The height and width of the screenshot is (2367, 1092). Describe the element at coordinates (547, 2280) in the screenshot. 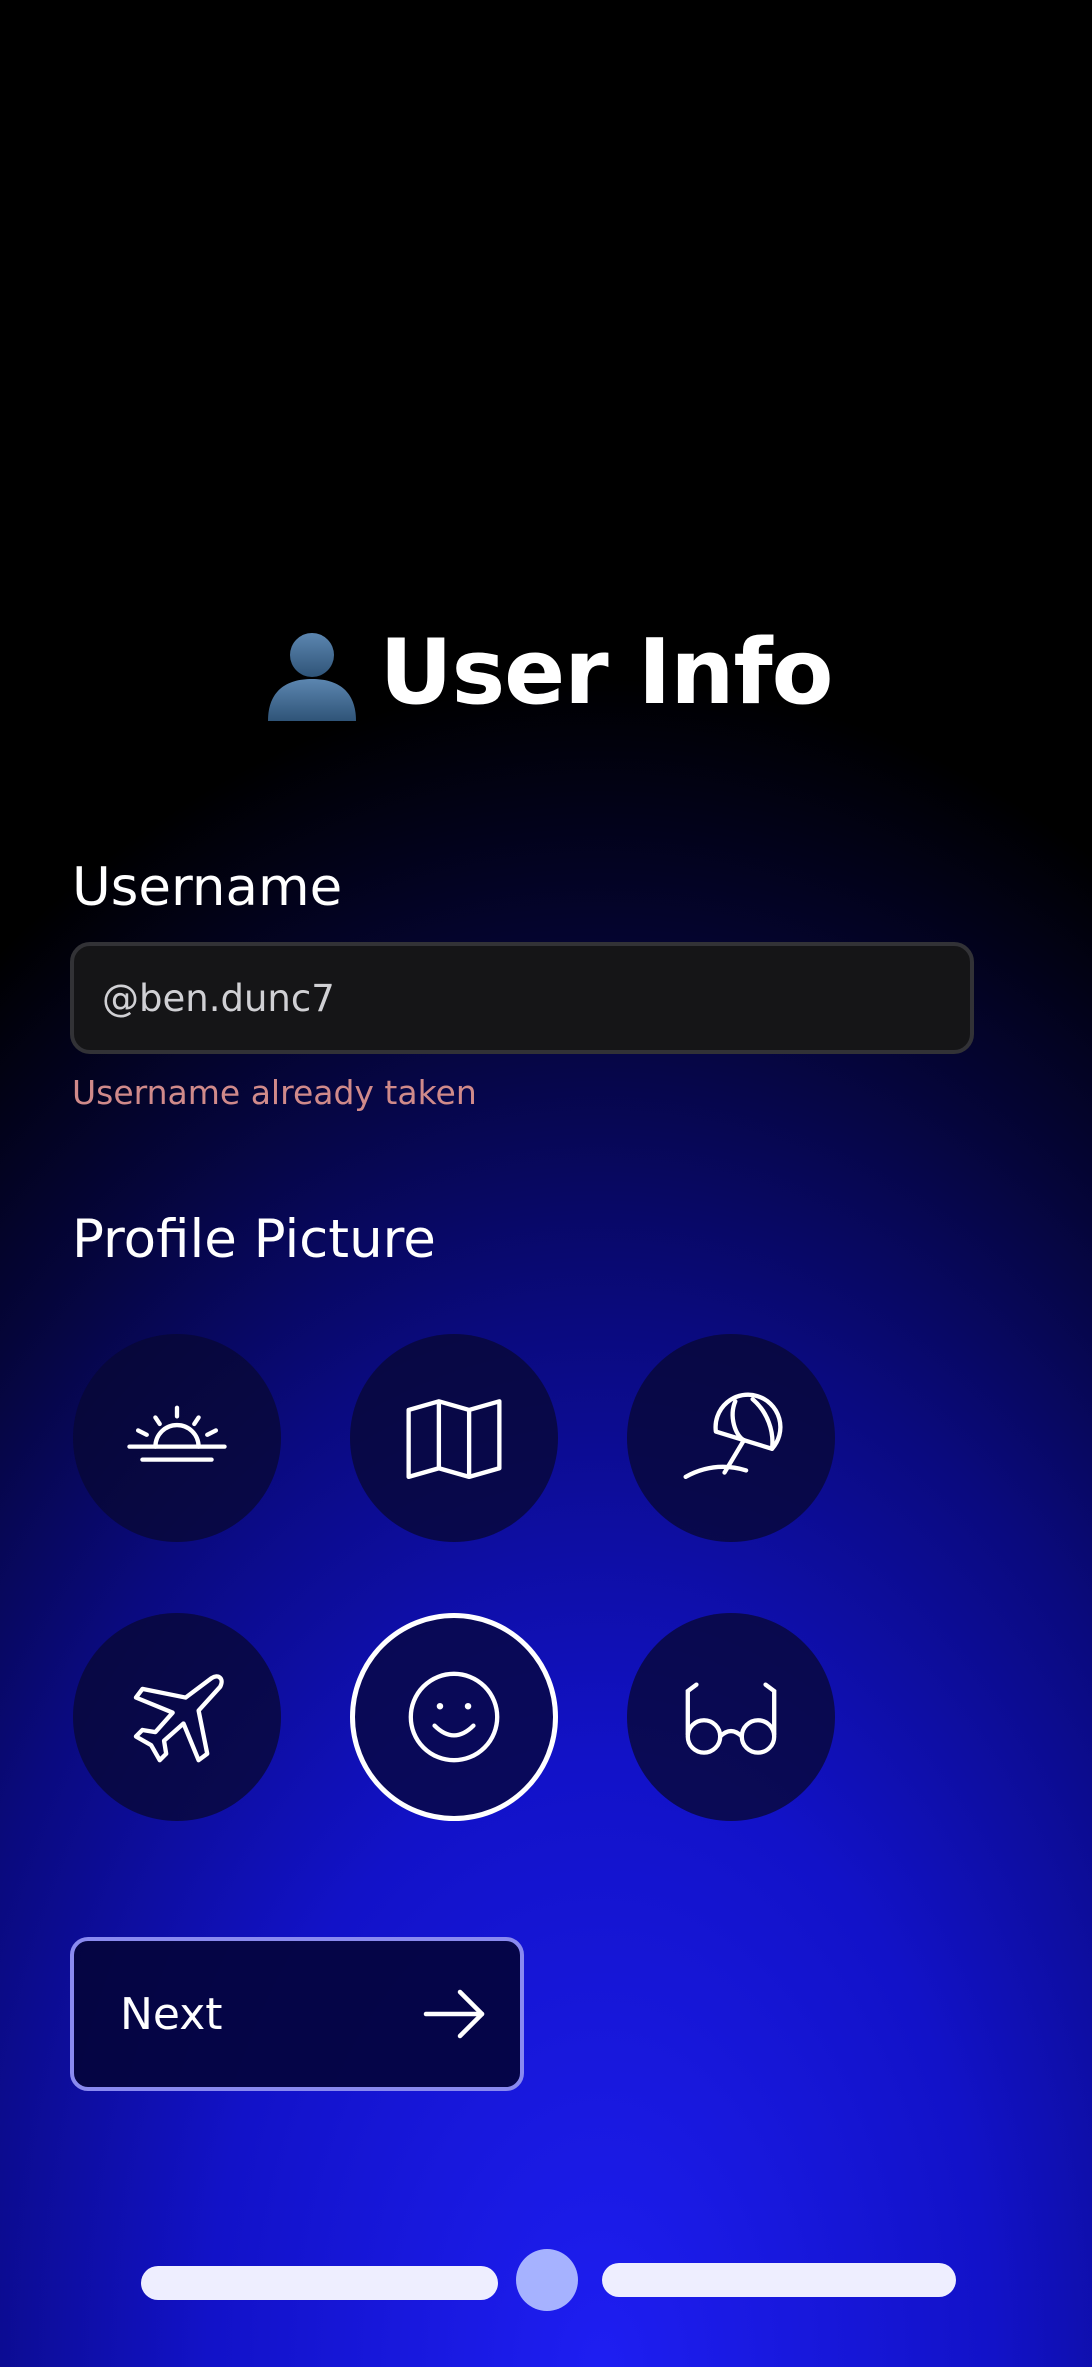

I see `progress-step-2-current` at that location.